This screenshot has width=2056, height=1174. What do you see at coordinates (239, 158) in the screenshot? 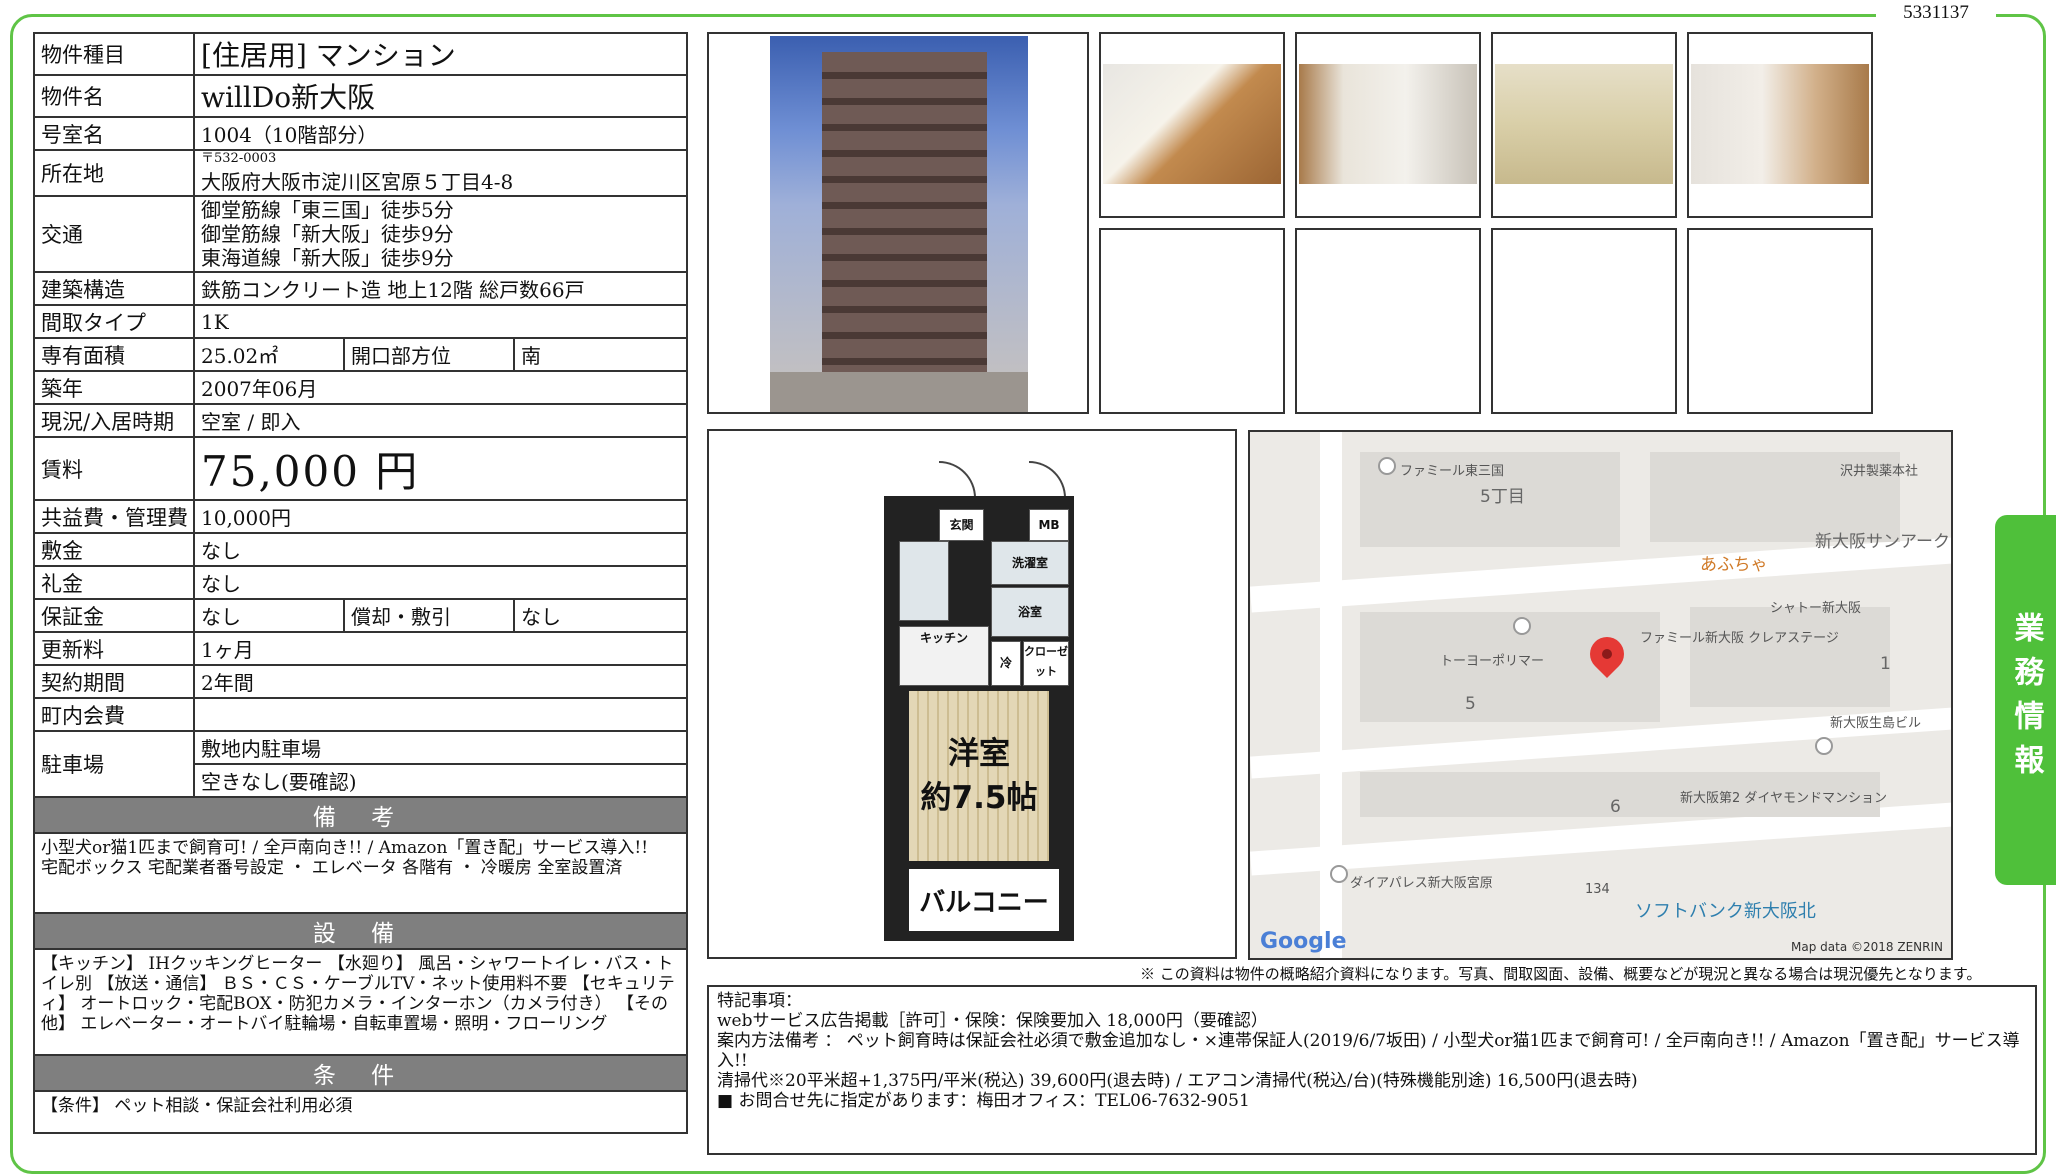
I see `postal-code: 〒532-0003` at bounding box center [239, 158].